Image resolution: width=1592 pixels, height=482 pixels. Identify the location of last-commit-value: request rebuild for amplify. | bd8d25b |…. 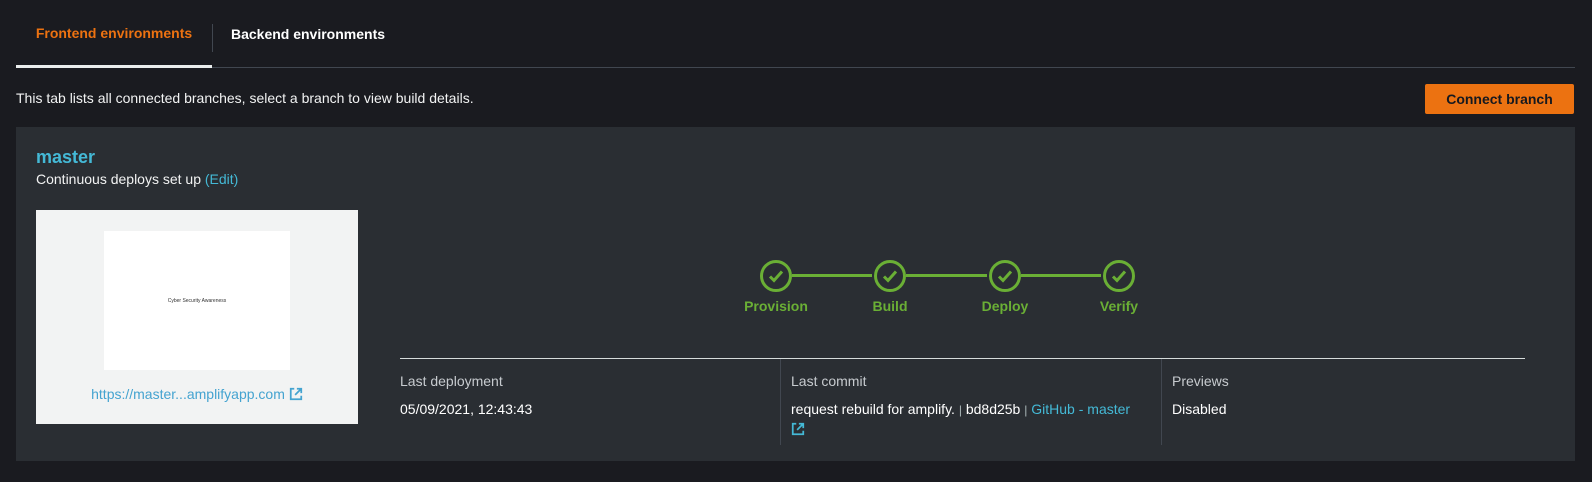
(976, 420).